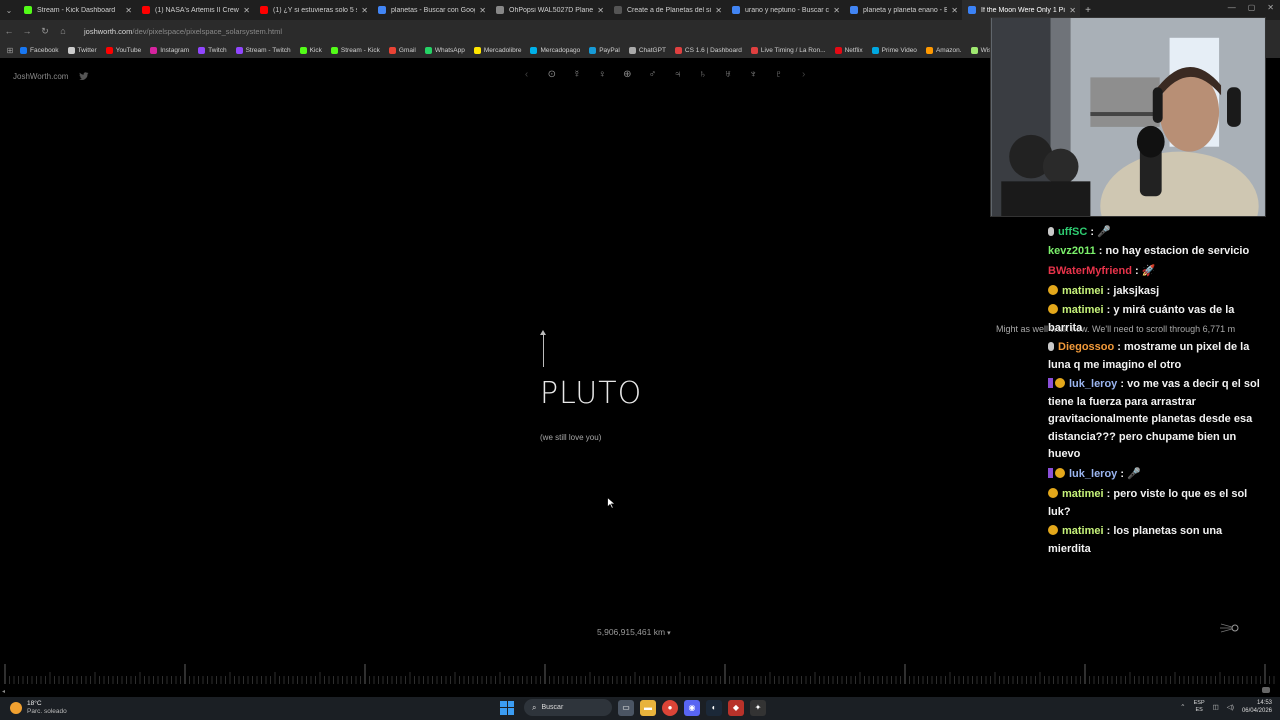  I want to click on system-clock: 14:53 06/04/2026, so click(1257, 707).